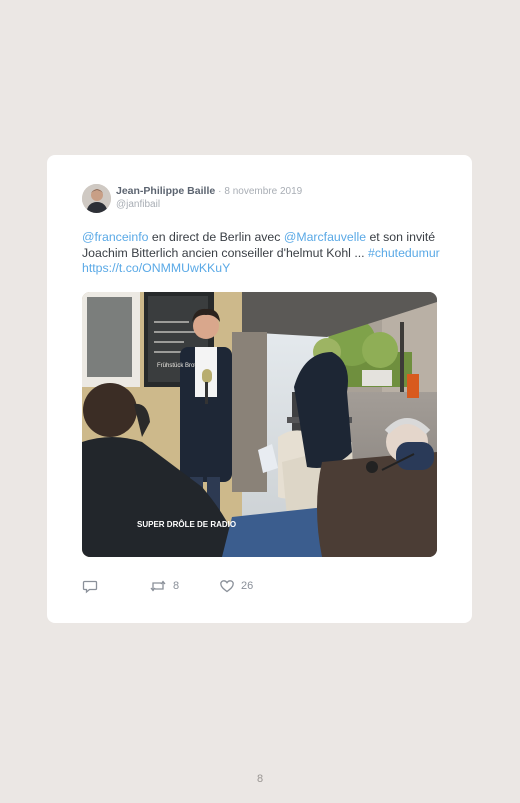 This screenshot has width=520, height=803. I want to click on tweet-text-segment: en direct de Berlin avec, so click(216, 237).